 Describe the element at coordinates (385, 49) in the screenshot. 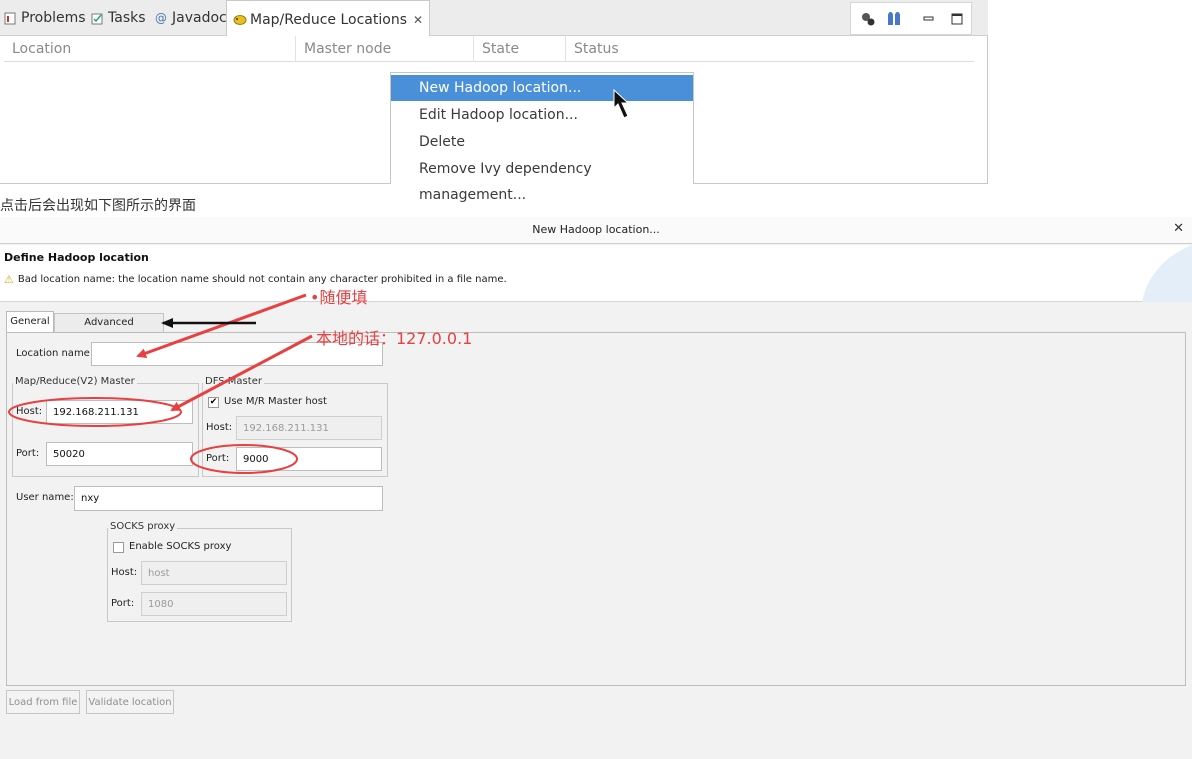

I see `column-header-master-node: Master node` at that location.